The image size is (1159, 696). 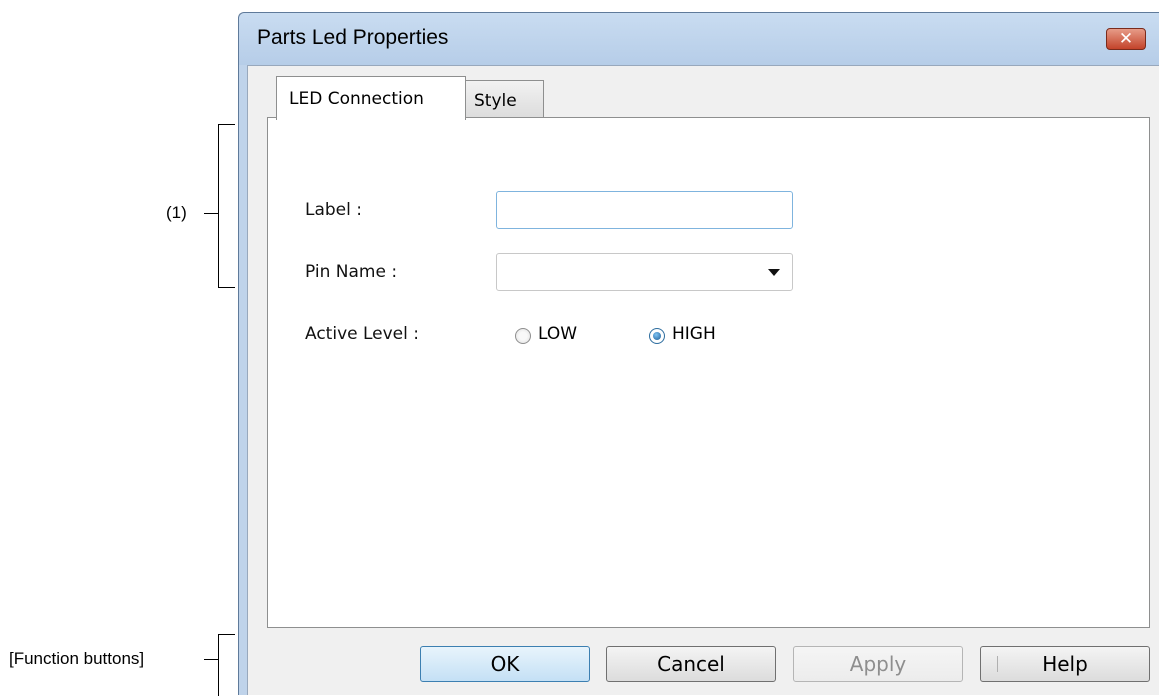 I want to click on help-button-label: Help, so click(x=1065, y=664).